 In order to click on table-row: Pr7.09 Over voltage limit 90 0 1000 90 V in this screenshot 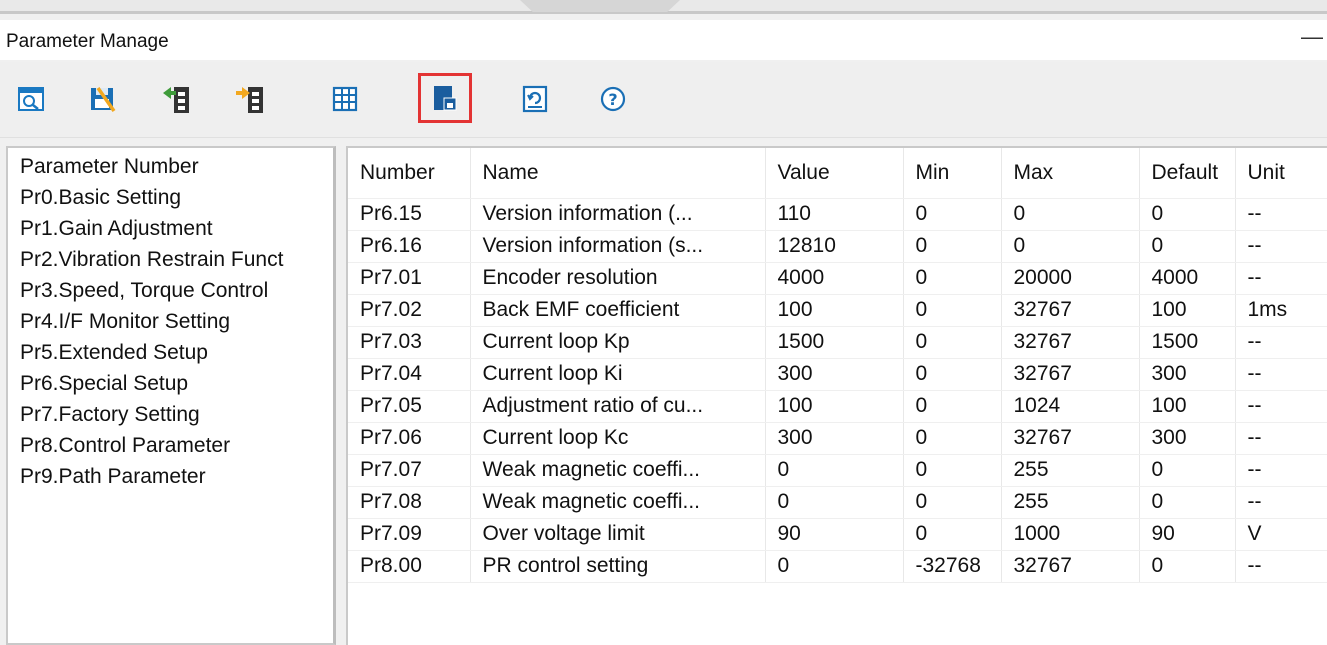, I will do `click(837, 534)`.